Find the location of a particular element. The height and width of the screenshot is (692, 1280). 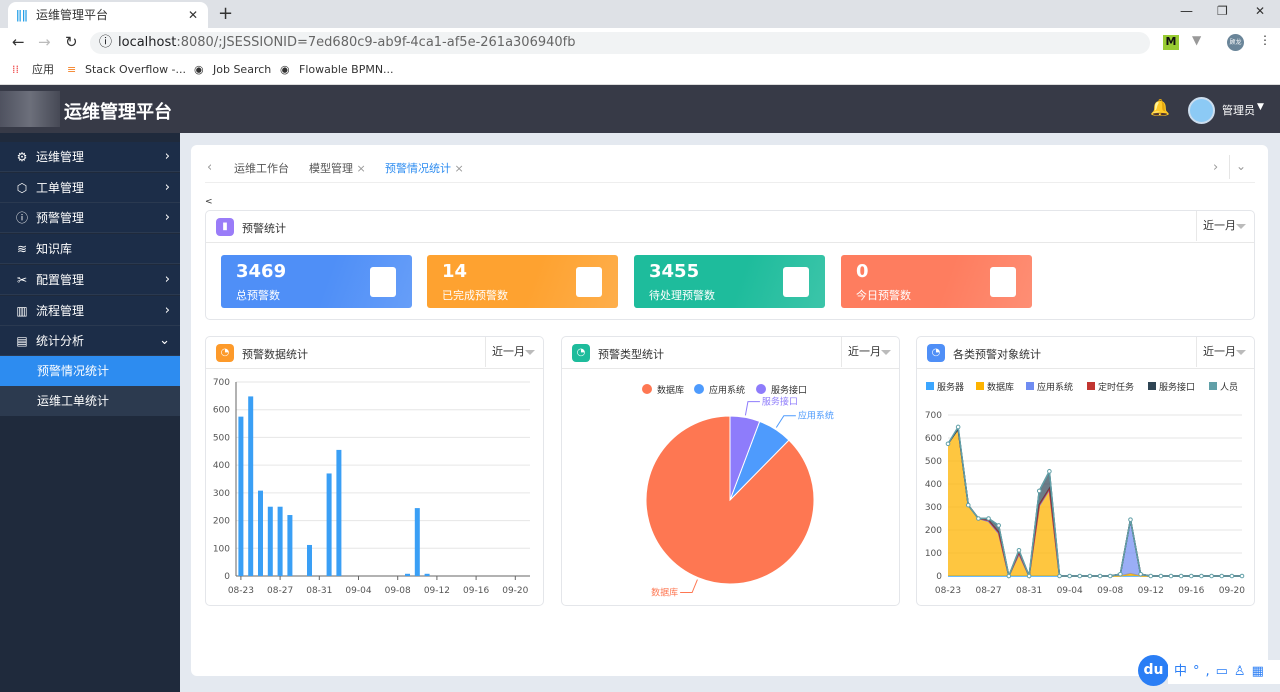

ime-toolbar: 中°,▭♙▦ is located at coordinates (1224, 672).